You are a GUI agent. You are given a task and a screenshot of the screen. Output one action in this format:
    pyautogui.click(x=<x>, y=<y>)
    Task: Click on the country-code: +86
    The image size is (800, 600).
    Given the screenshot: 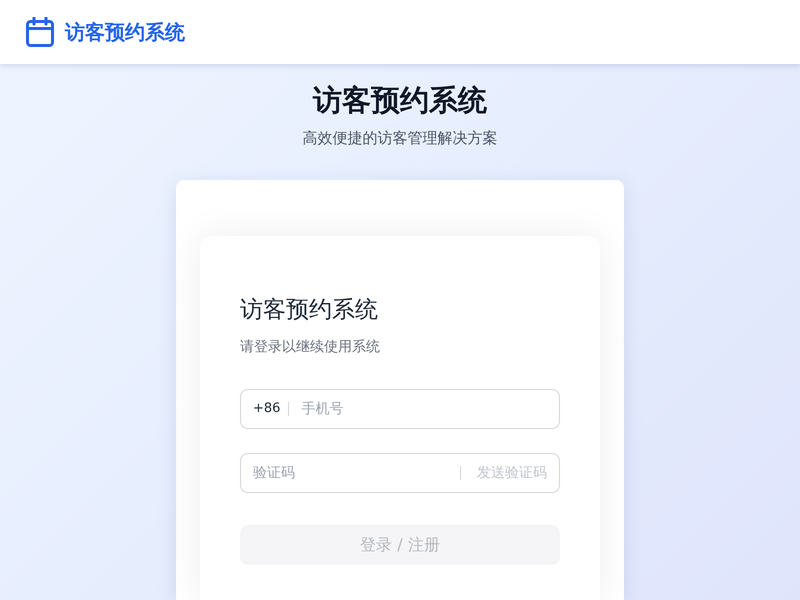 What is the action you would take?
    pyautogui.click(x=266, y=409)
    